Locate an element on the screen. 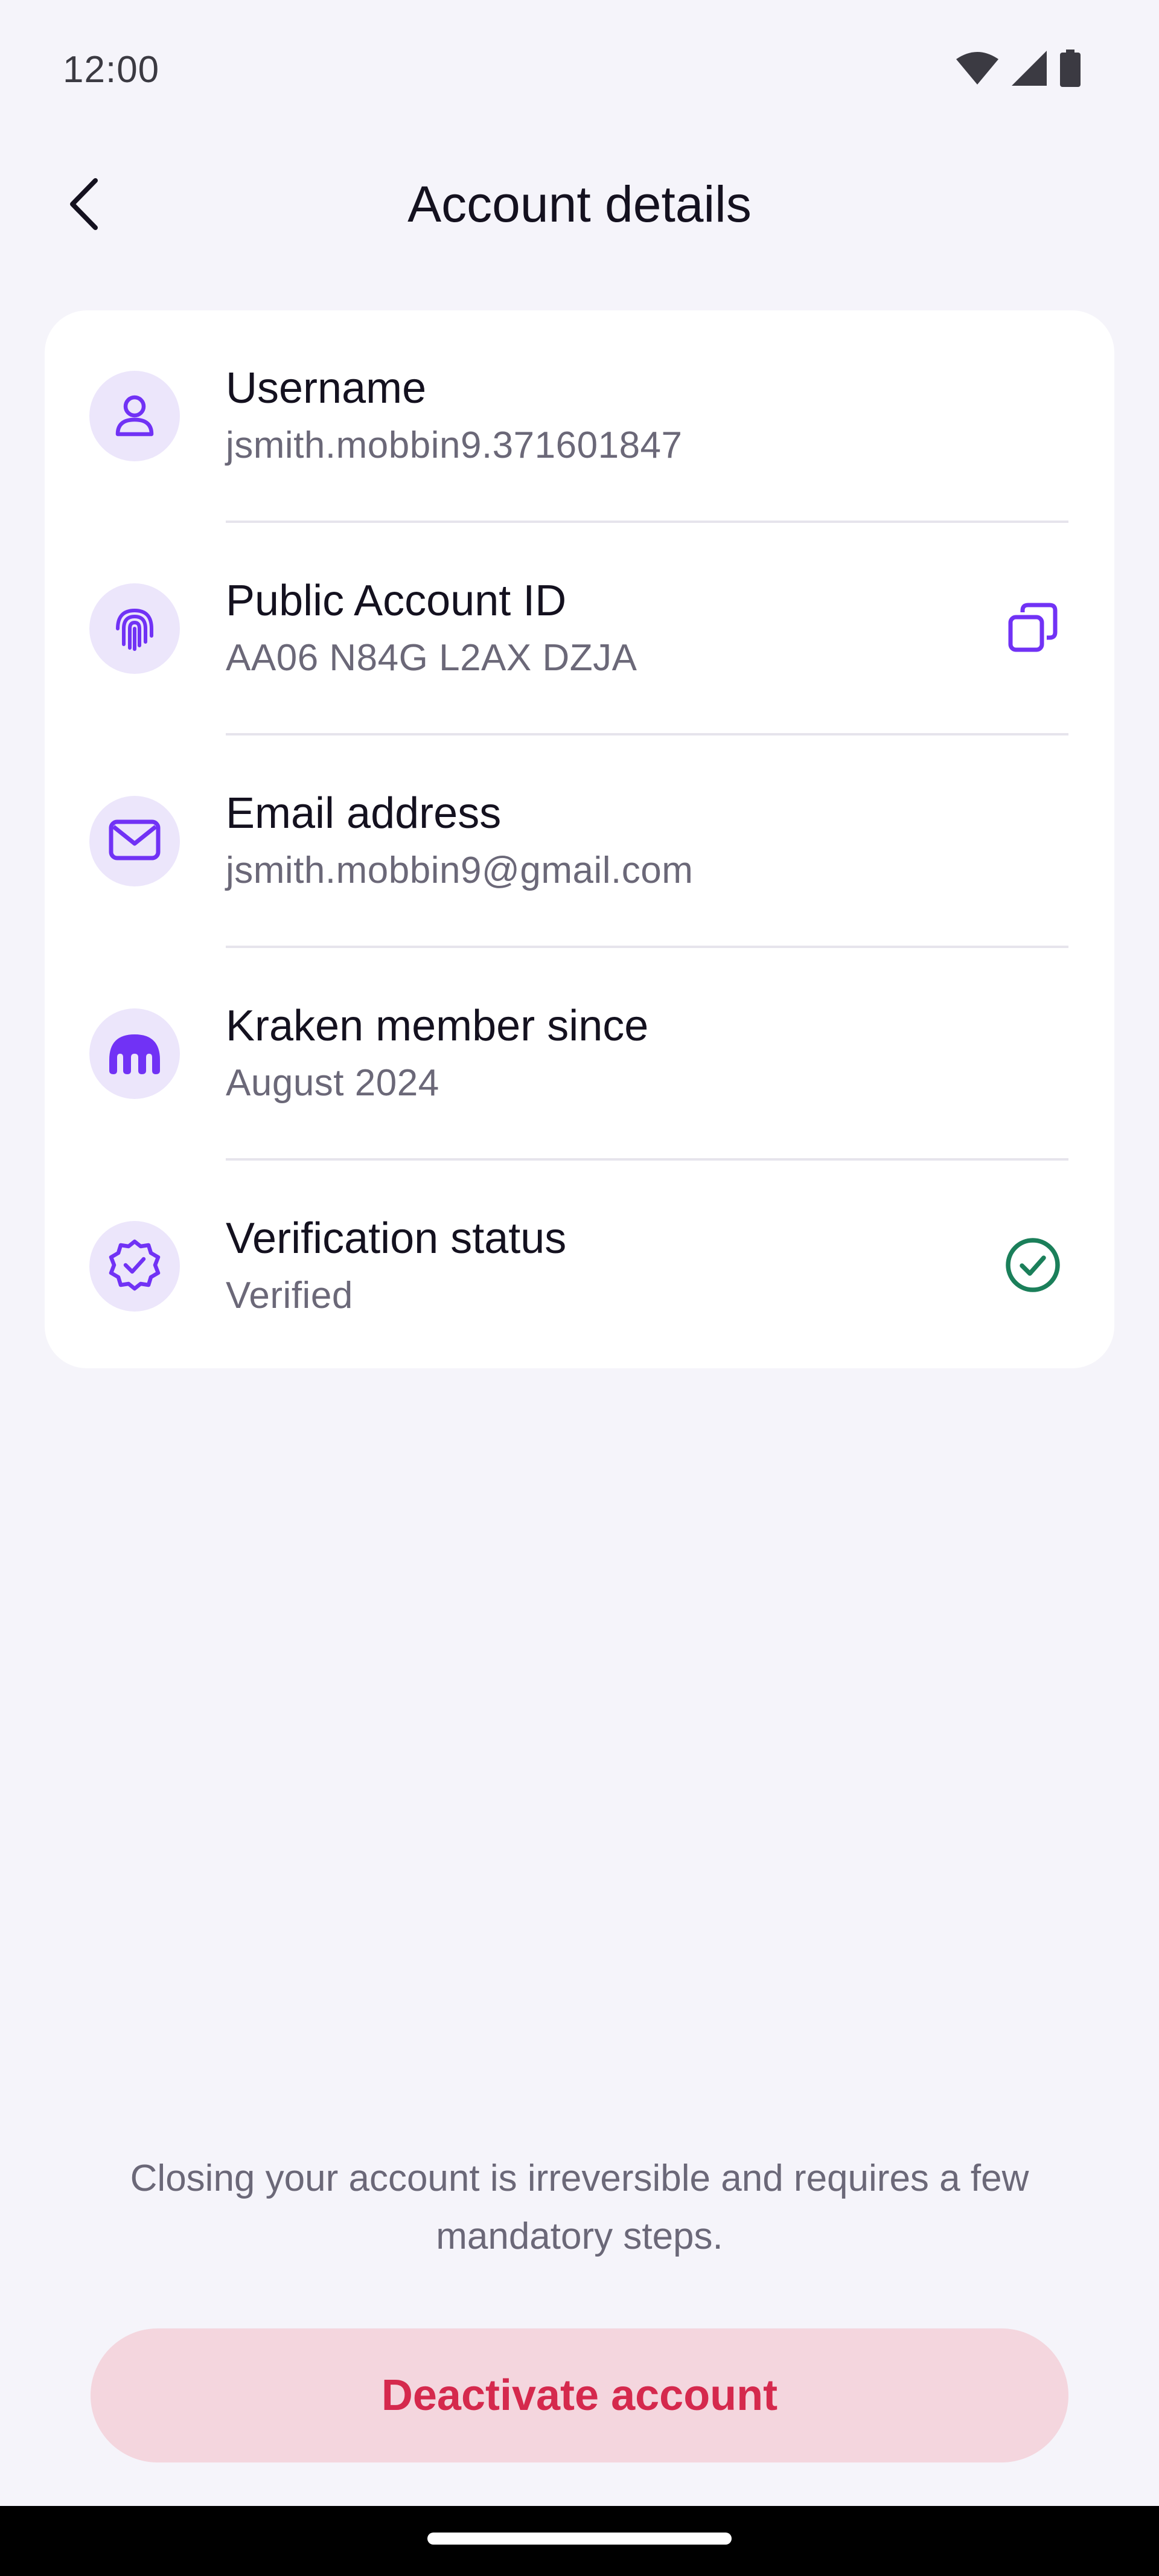 The image size is (1159, 2576). detail-row-verification-status: Verification status Verified is located at coordinates (579, 1267).